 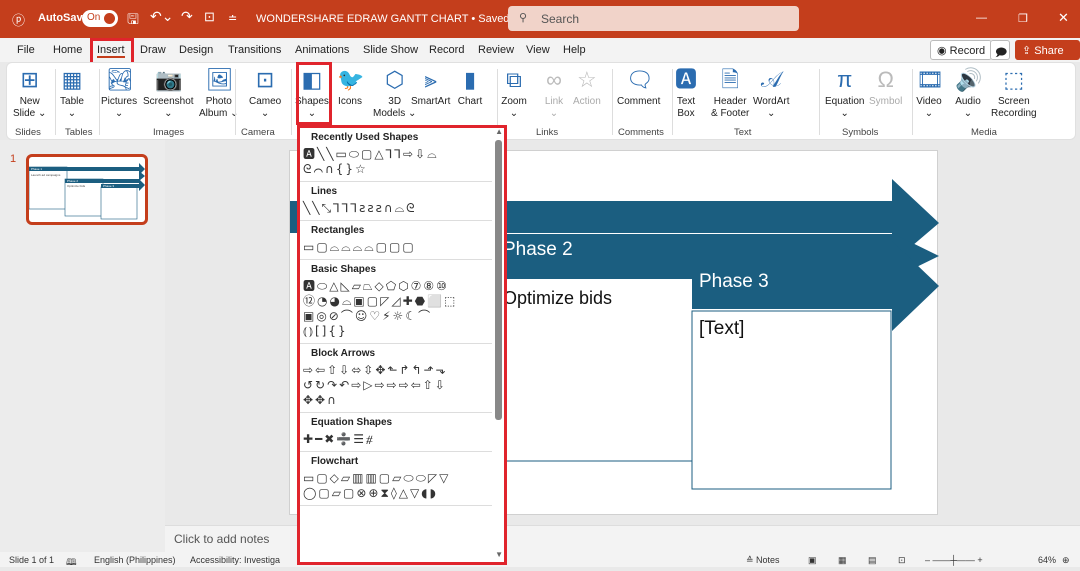 I want to click on section-title: Lines, so click(x=324, y=191).